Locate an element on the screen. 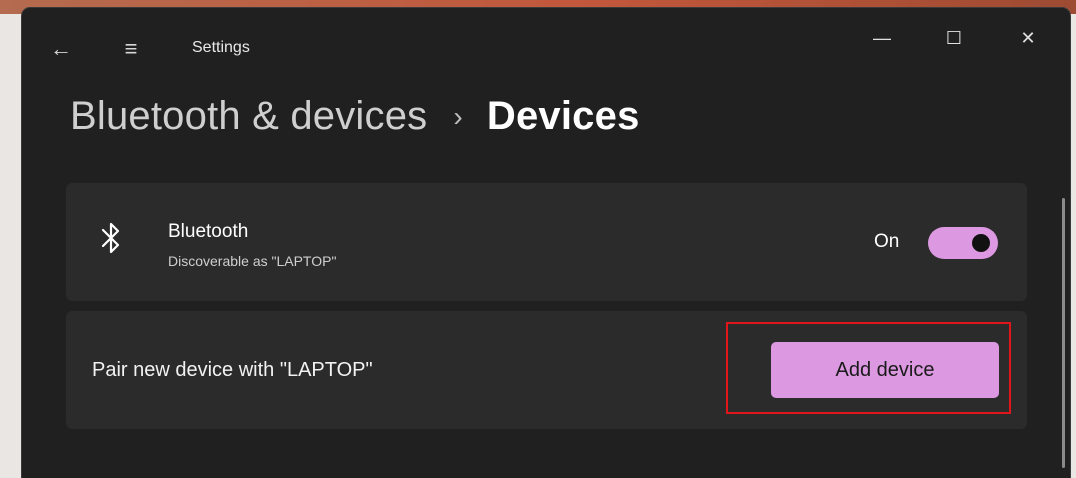  add-device-button: Add device is located at coordinates (885, 370).